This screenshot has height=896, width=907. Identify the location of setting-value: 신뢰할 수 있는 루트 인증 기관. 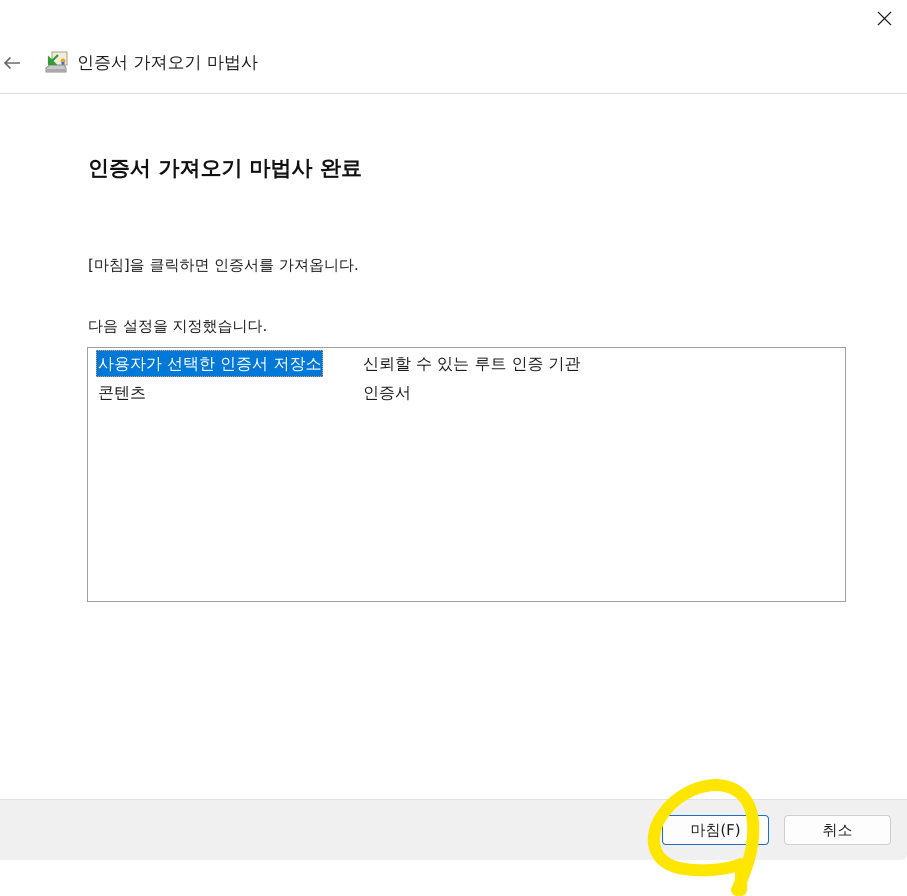
(471, 364).